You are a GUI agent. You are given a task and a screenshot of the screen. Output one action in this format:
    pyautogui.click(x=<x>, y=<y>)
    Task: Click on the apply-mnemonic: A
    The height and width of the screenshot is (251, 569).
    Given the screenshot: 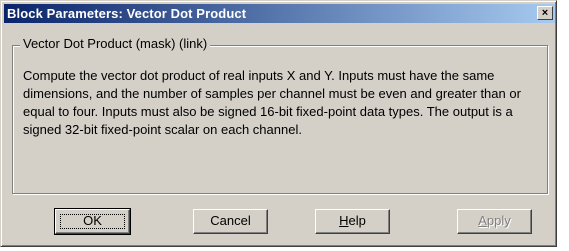 What is the action you would take?
    pyautogui.click(x=482, y=220)
    